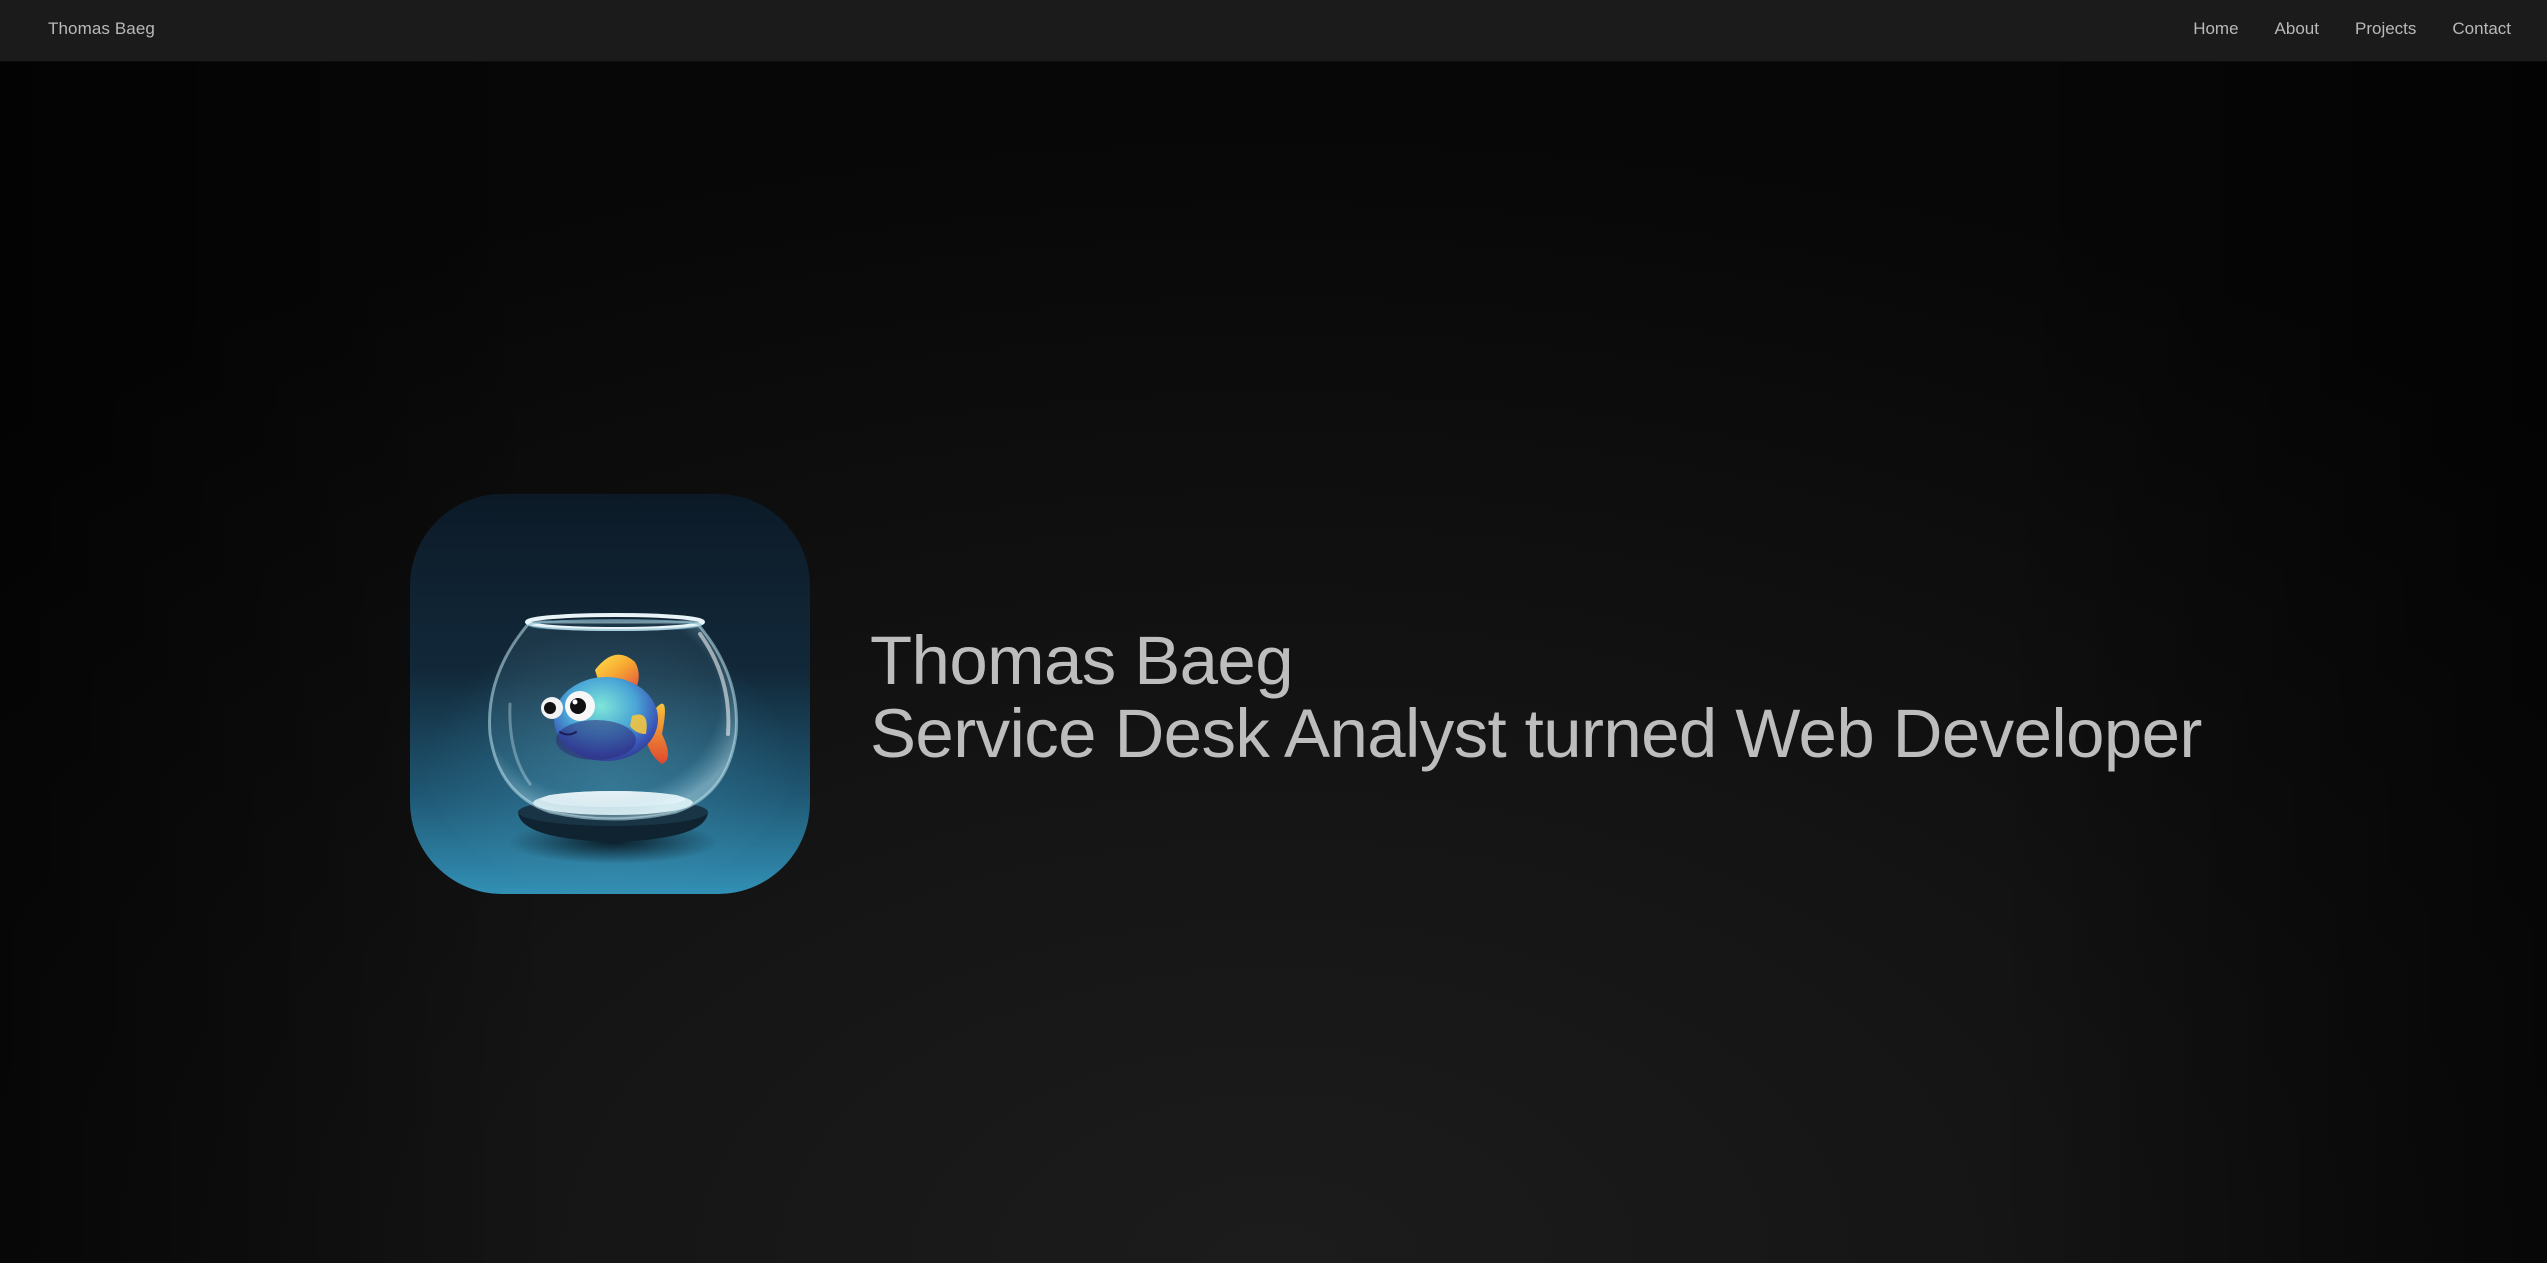 The width and height of the screenshot is (2547, 1263). I want to click on fishbowl-icon, so click(610, 694).